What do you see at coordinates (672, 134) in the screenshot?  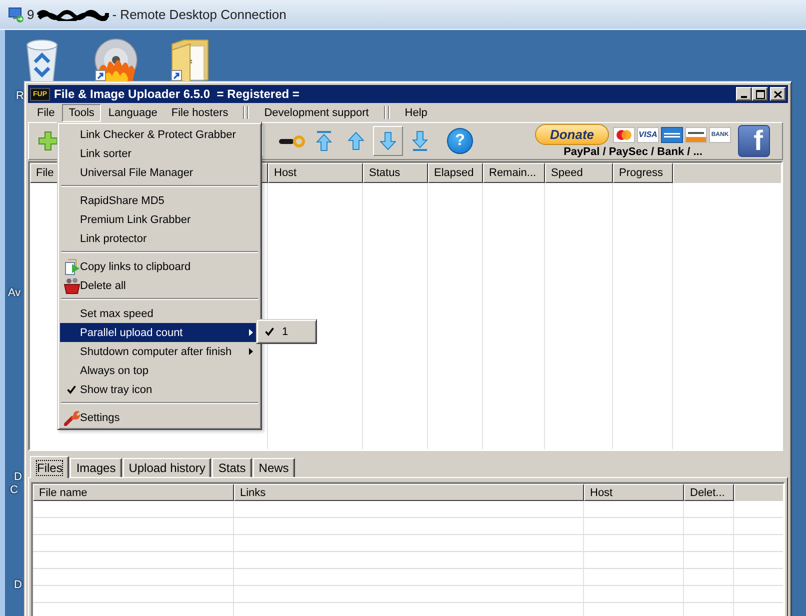 I see `card-icon` at bounding box center [672, 134].